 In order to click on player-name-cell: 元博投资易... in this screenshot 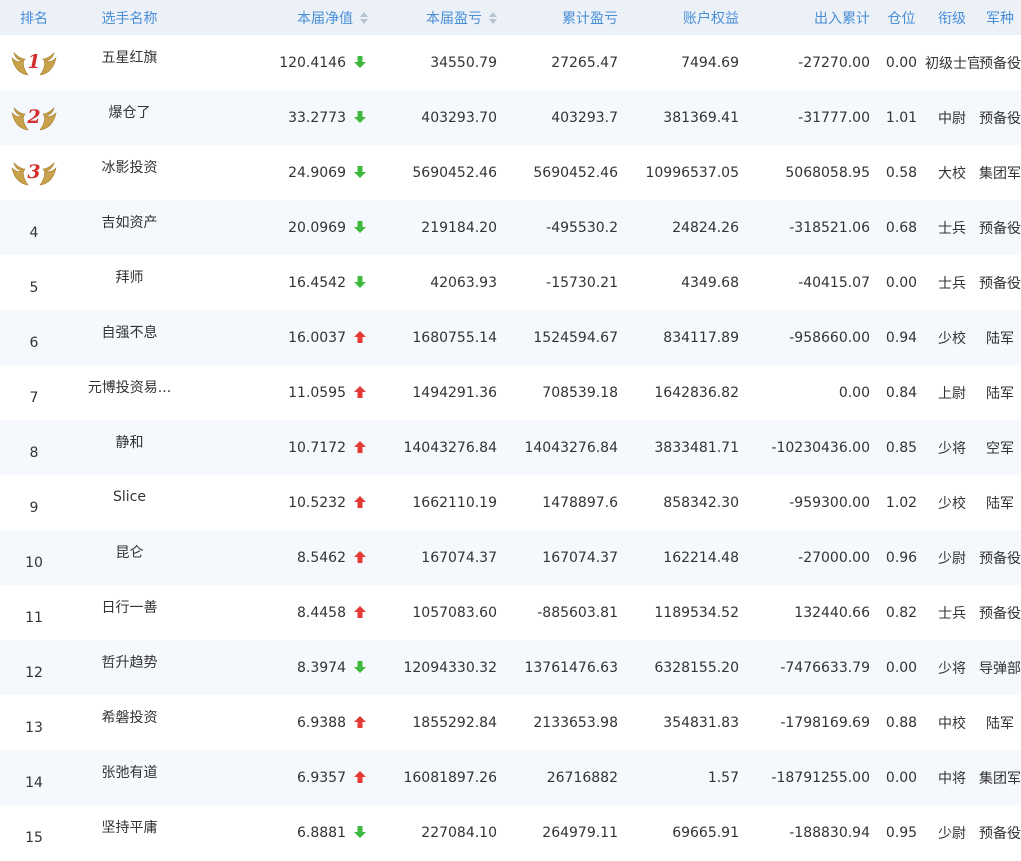, I will do `click(129, 392)`.